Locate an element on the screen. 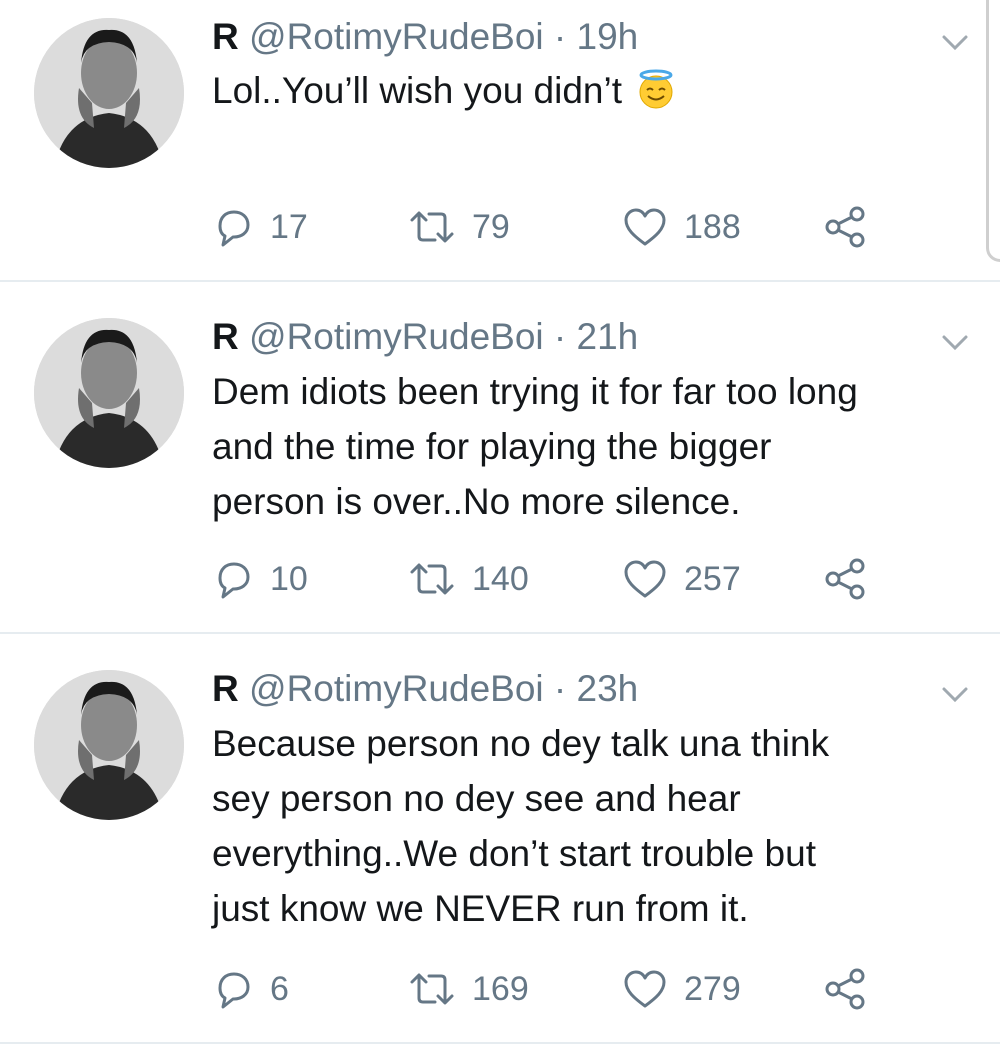 The height and width of the screenshot is (1048, 1000). reply-button: 17 is located at coordinates (260, 227).